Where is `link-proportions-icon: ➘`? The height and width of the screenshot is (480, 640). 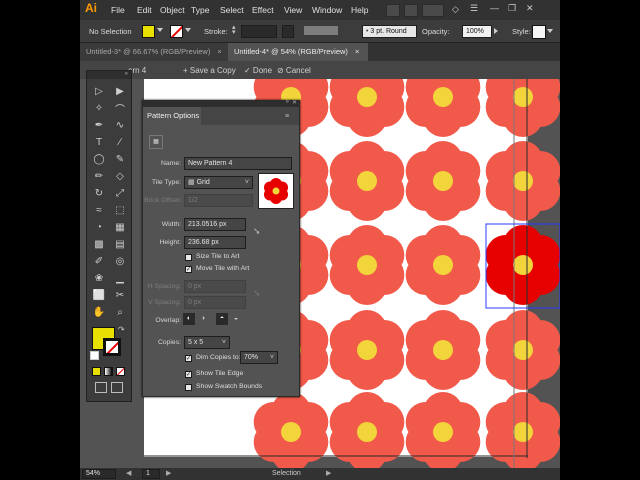 link-proportions-icon: ➘ is located at coordinates (257, 231).